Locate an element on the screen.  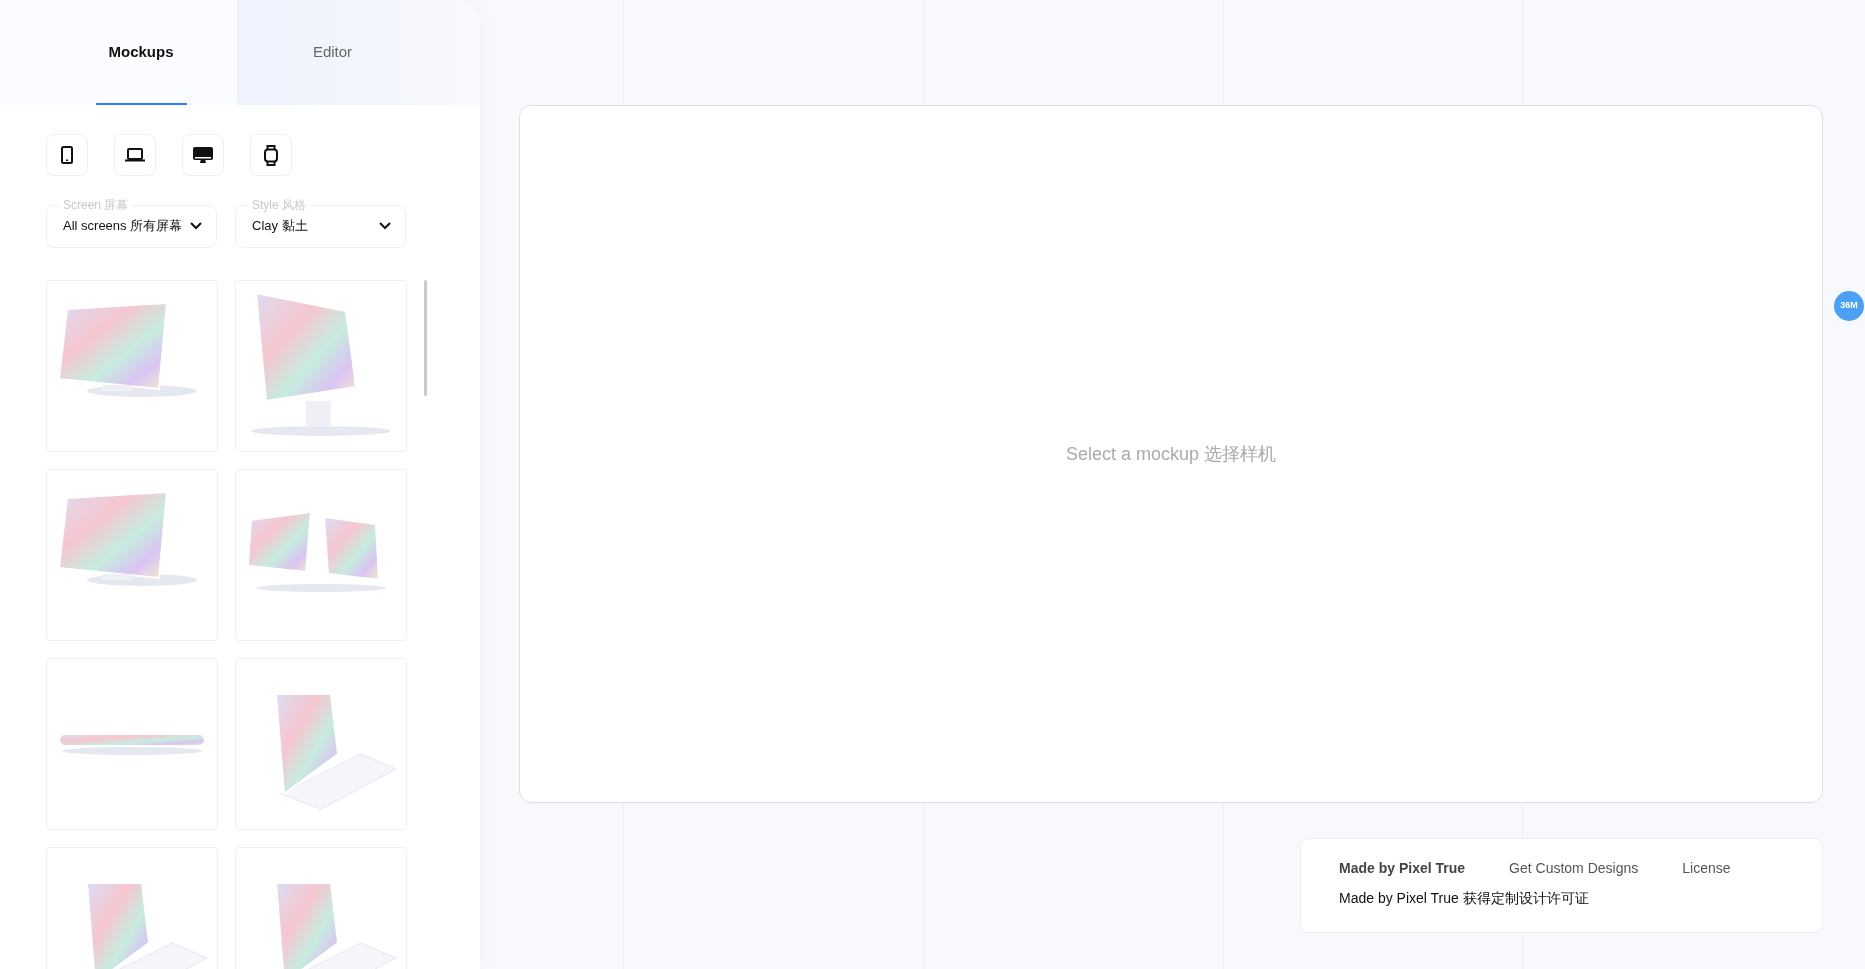
footer-text: Made by Pixel True 获得定制设计许可证 is located at coordinates (1464, 898).